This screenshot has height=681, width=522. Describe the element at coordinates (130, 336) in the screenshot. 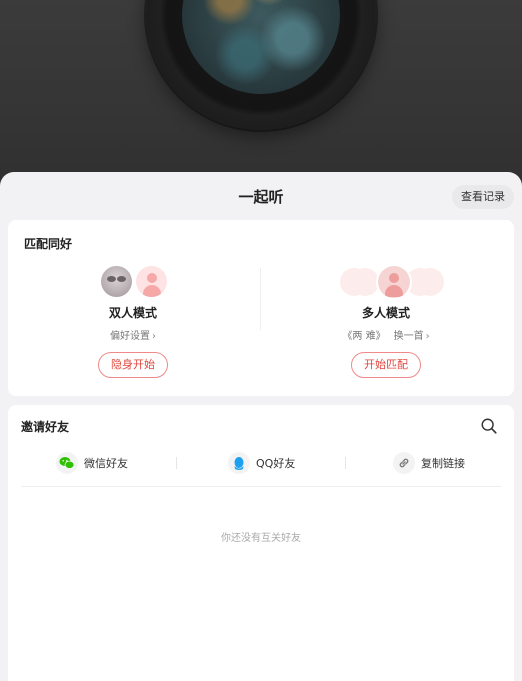

I see `preference-settings-label: 偏好设置` at that location.